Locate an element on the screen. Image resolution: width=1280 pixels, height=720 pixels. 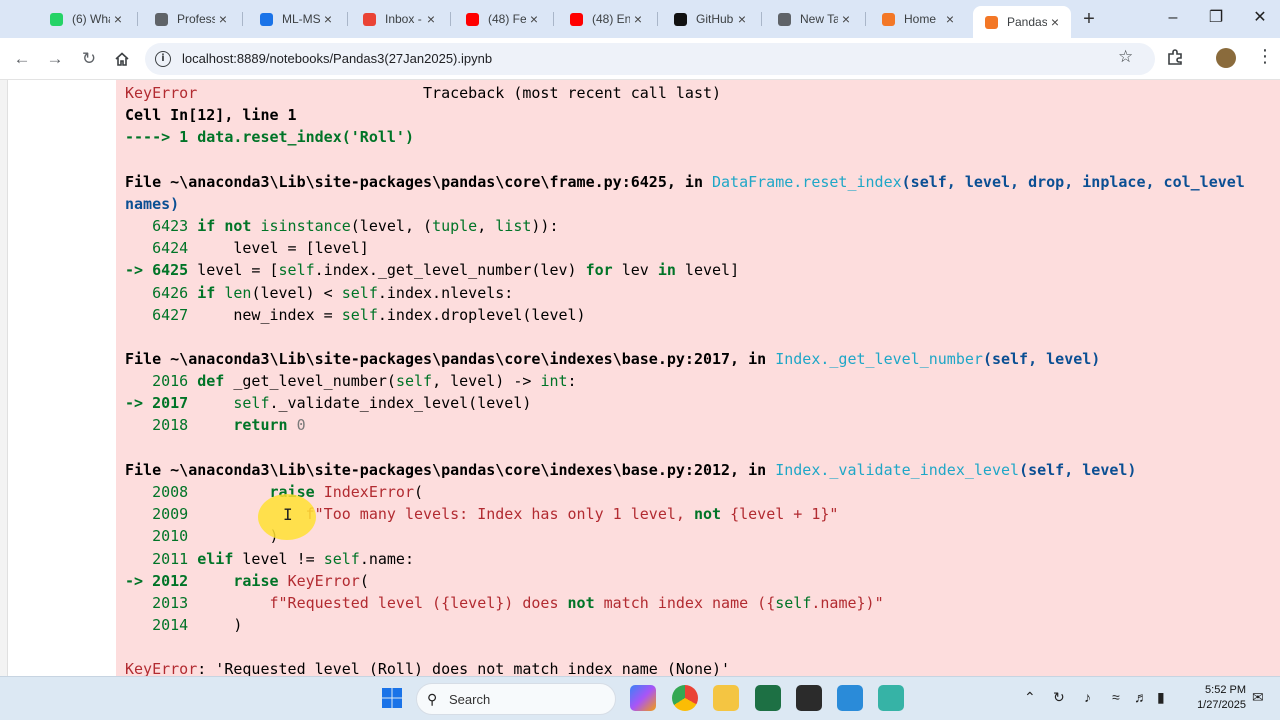
cell-reference: Cell In[12], line 1 is located at coordinates (211, 115).